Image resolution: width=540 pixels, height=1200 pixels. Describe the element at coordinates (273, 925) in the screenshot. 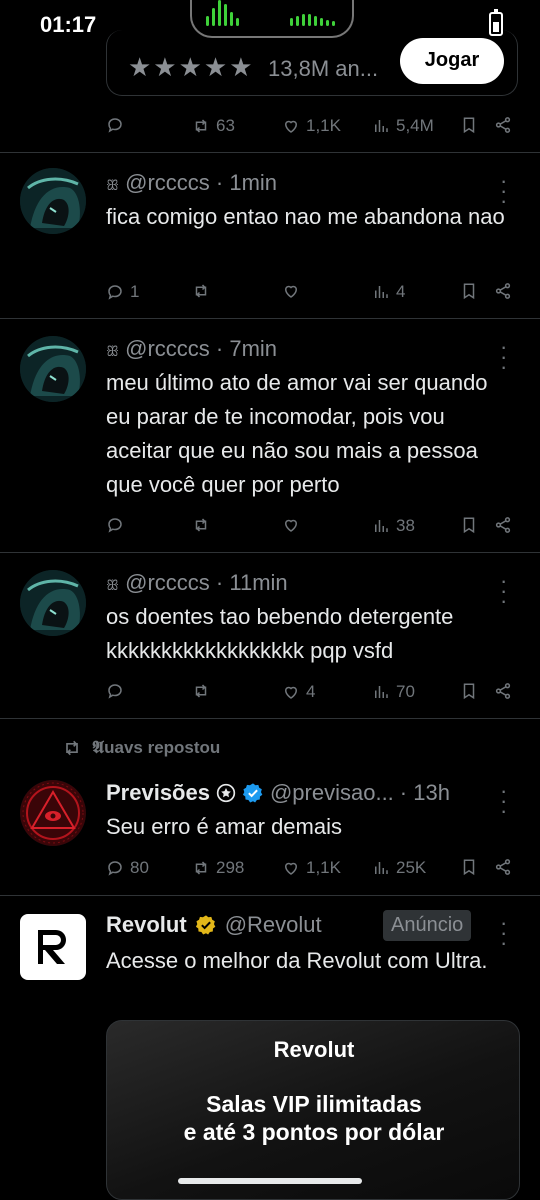

I see `user-handle: @Revolut` at that location.